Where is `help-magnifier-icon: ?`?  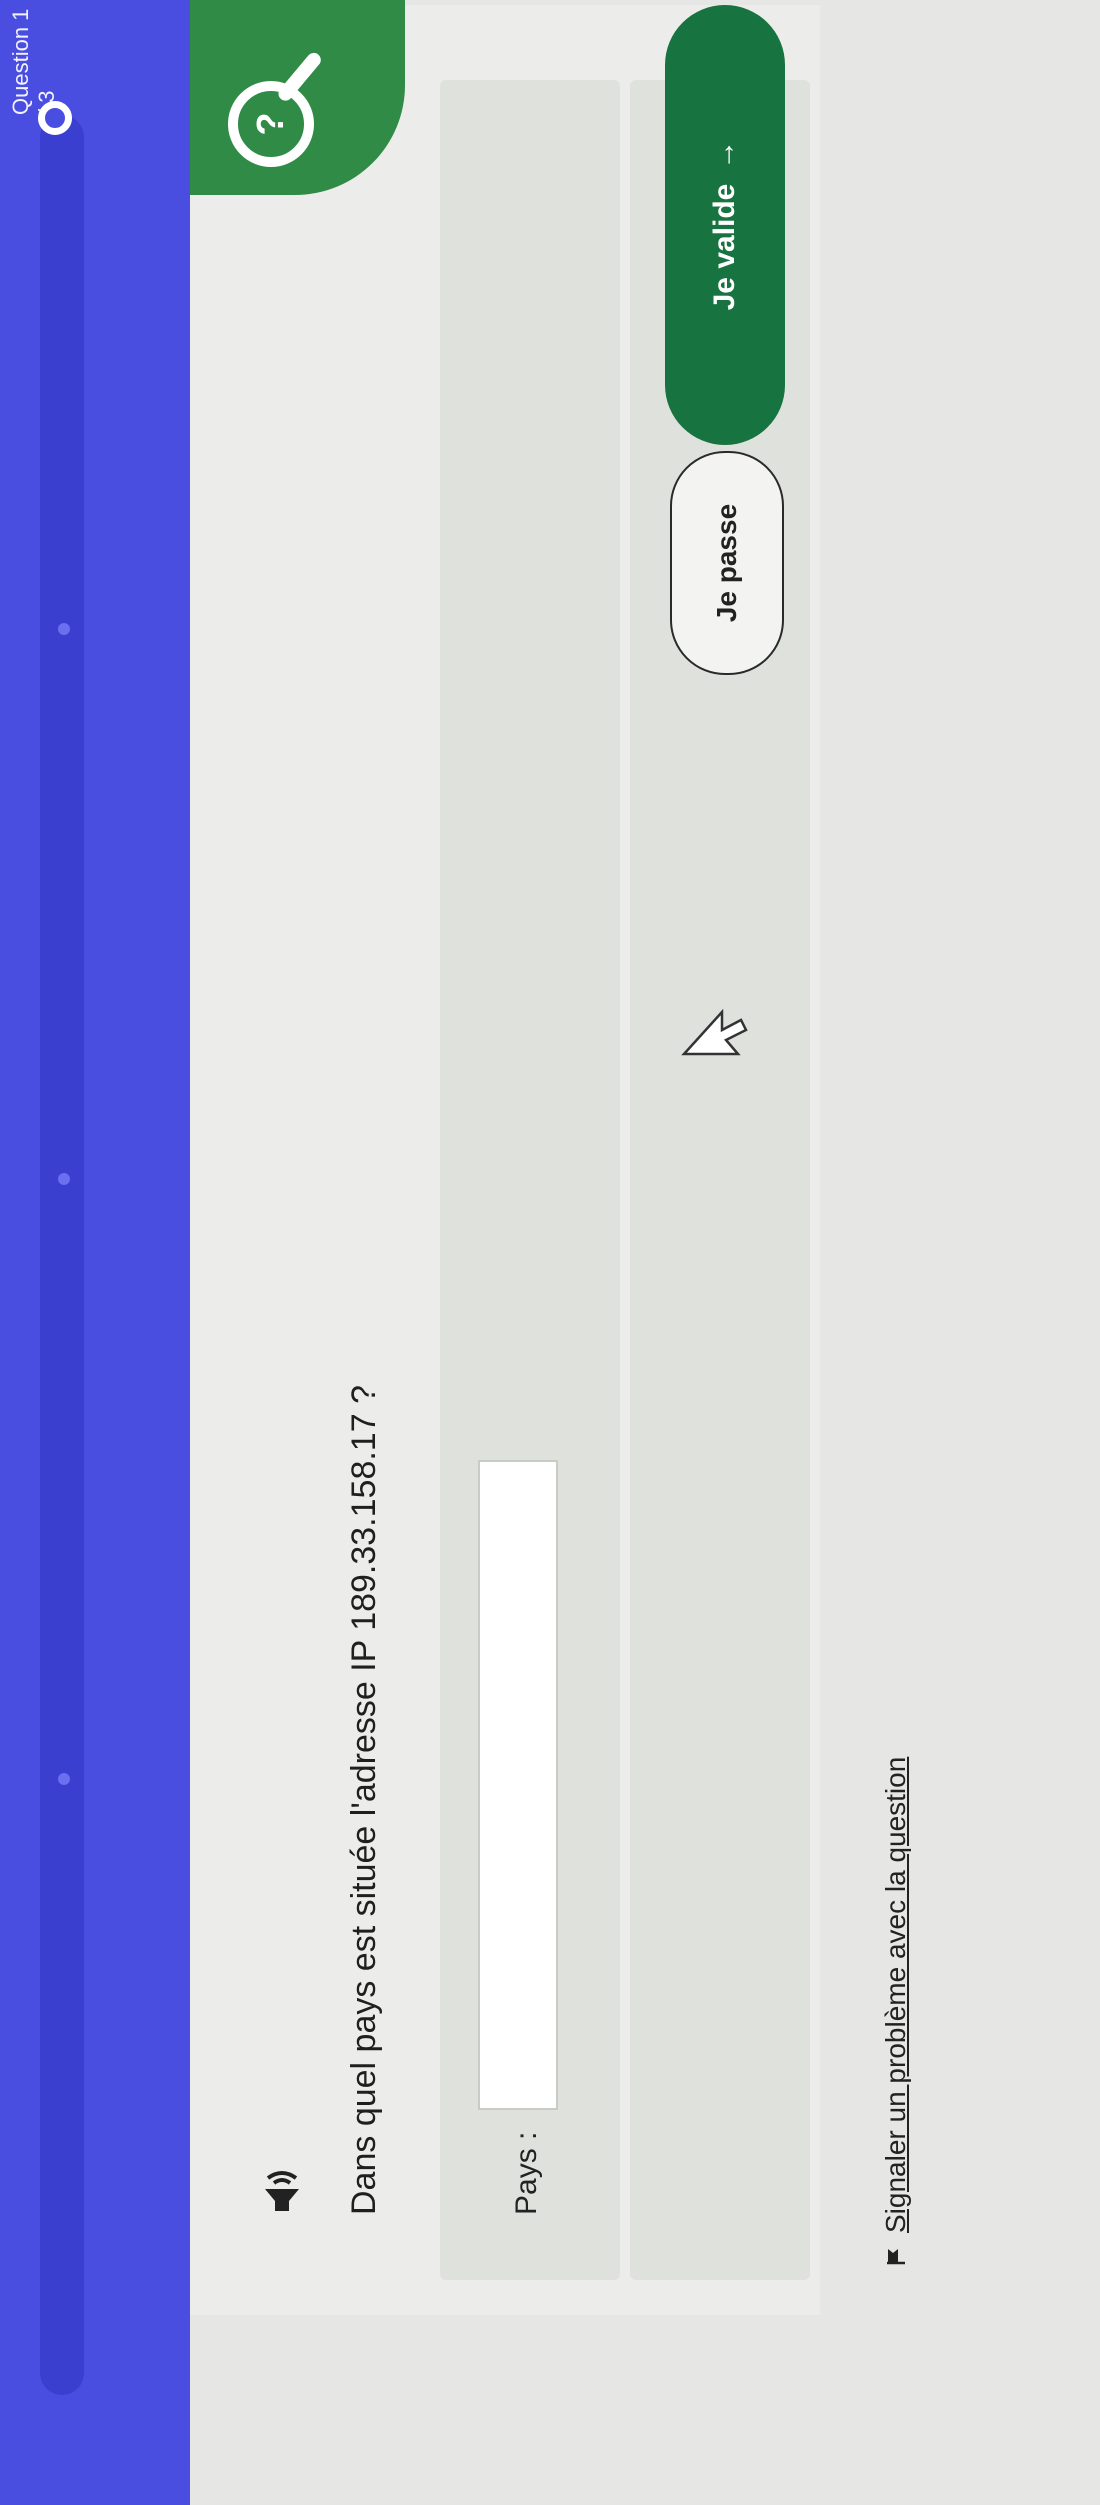
help-magnifier-icon: ? is located at coordinates (271, 124).